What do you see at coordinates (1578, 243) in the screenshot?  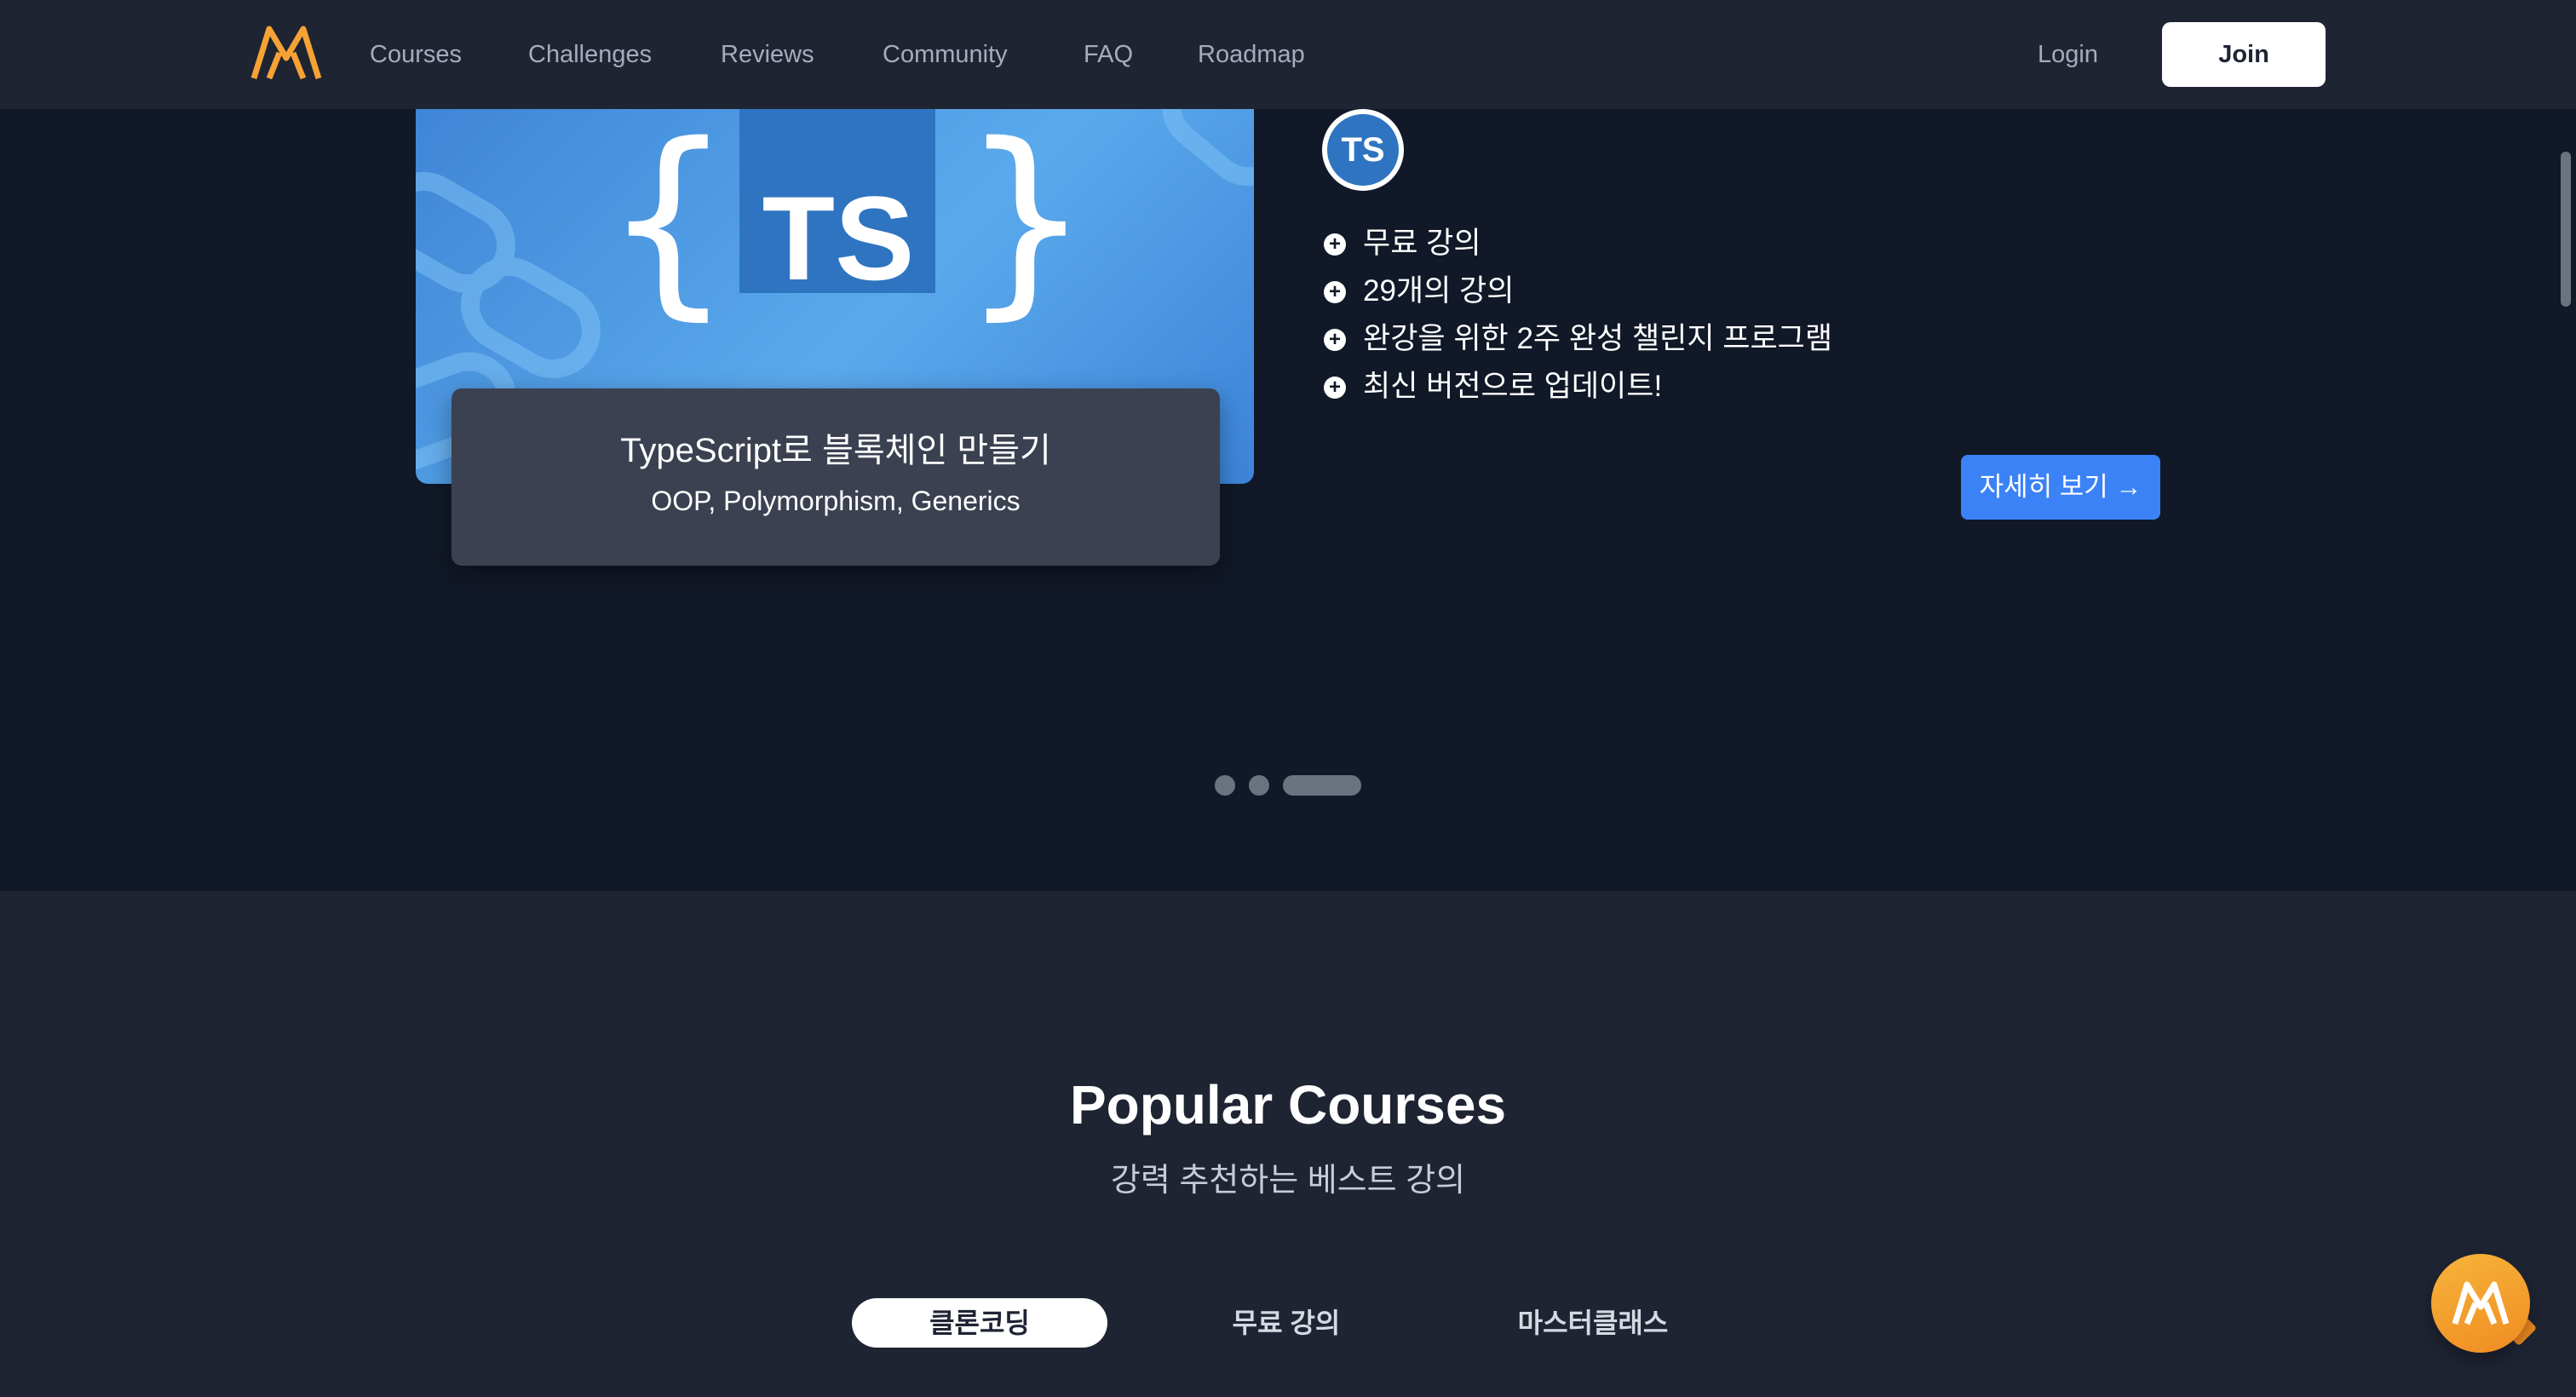 I see `feature-item: + 무료 강의` at bounding box center [1578, 243].